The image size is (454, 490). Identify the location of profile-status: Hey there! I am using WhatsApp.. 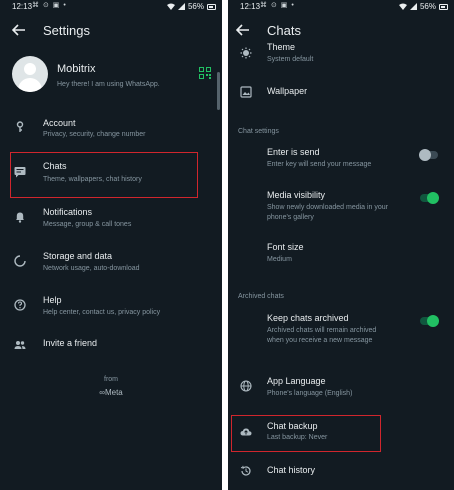
(108, 84).